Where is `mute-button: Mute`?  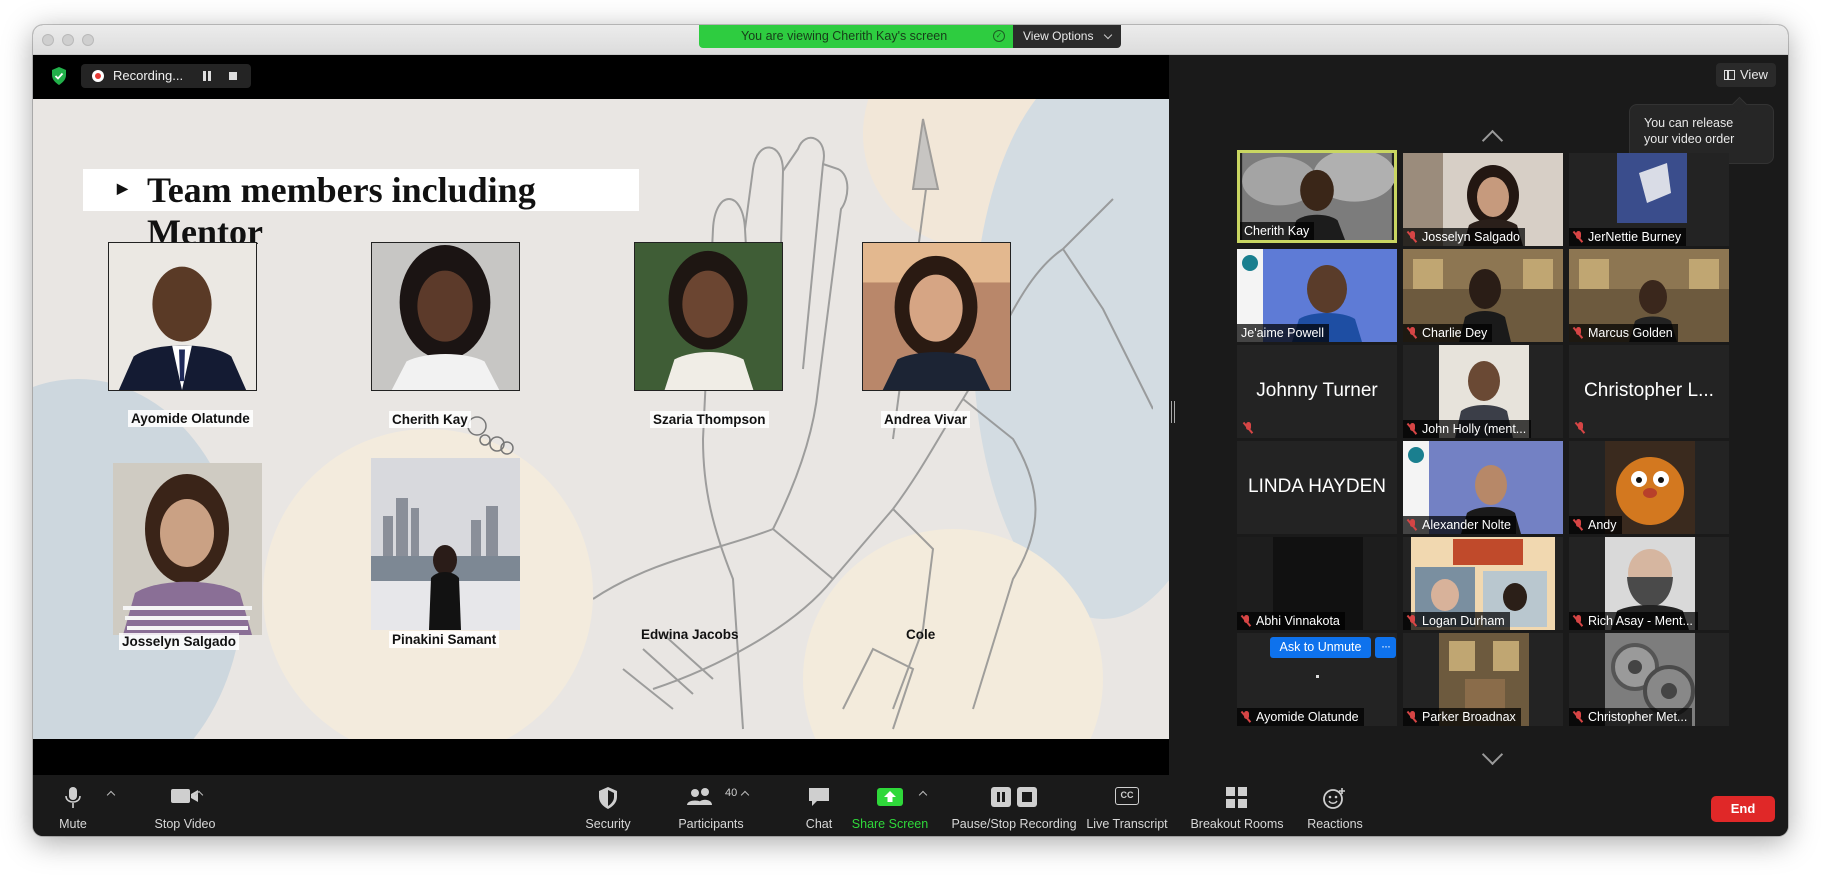
mute-button: Mute is located at coordinates (73, 805).